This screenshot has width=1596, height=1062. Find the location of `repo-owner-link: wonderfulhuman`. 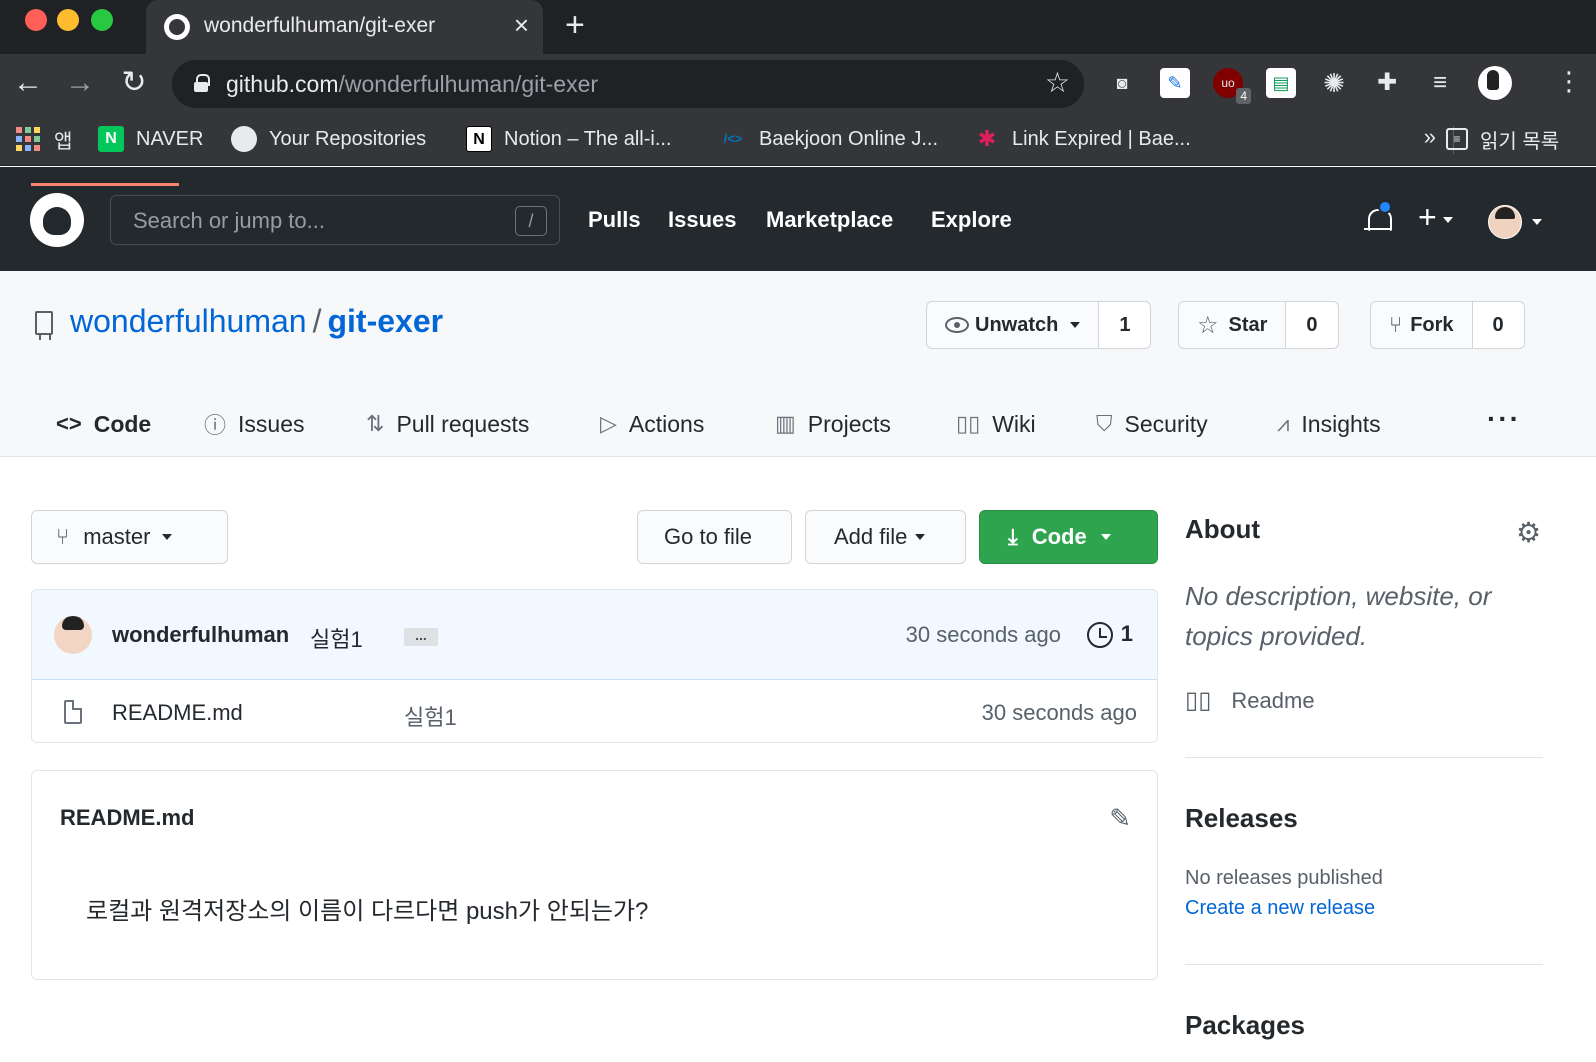

repo-owner-link: wonderfulhuman is located at coordinates (188, 321).